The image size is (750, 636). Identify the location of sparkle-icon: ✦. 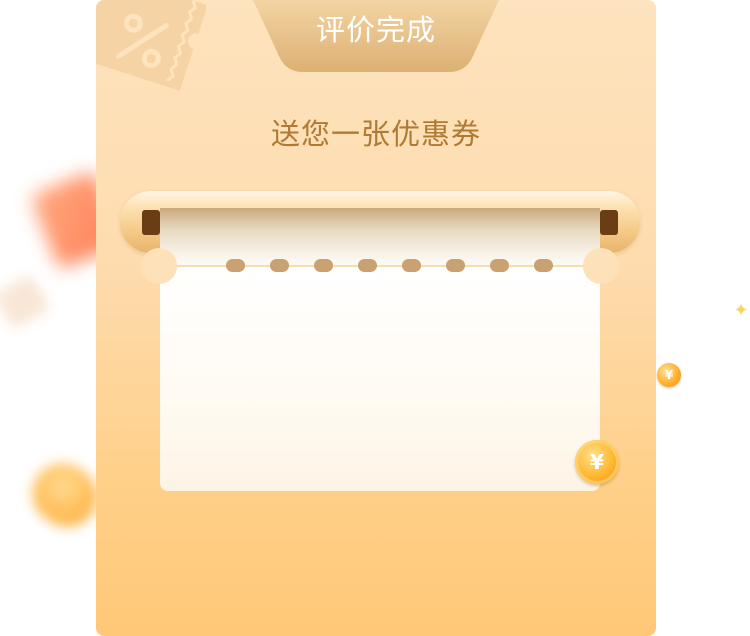
(741, 310).